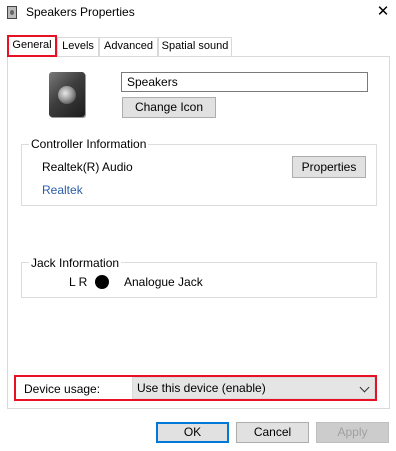  Describe the element at coordinates (89, 144) in the screenshot. I see `controller-info-heading: Controller Information` at that location.